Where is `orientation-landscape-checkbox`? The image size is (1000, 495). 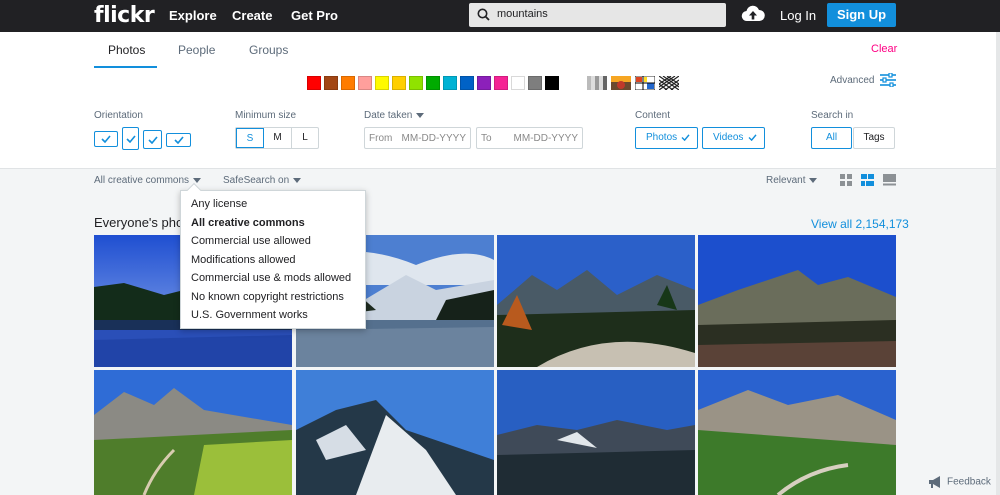 orientation-landscape-checkbox is located at coordinates (106, 139).